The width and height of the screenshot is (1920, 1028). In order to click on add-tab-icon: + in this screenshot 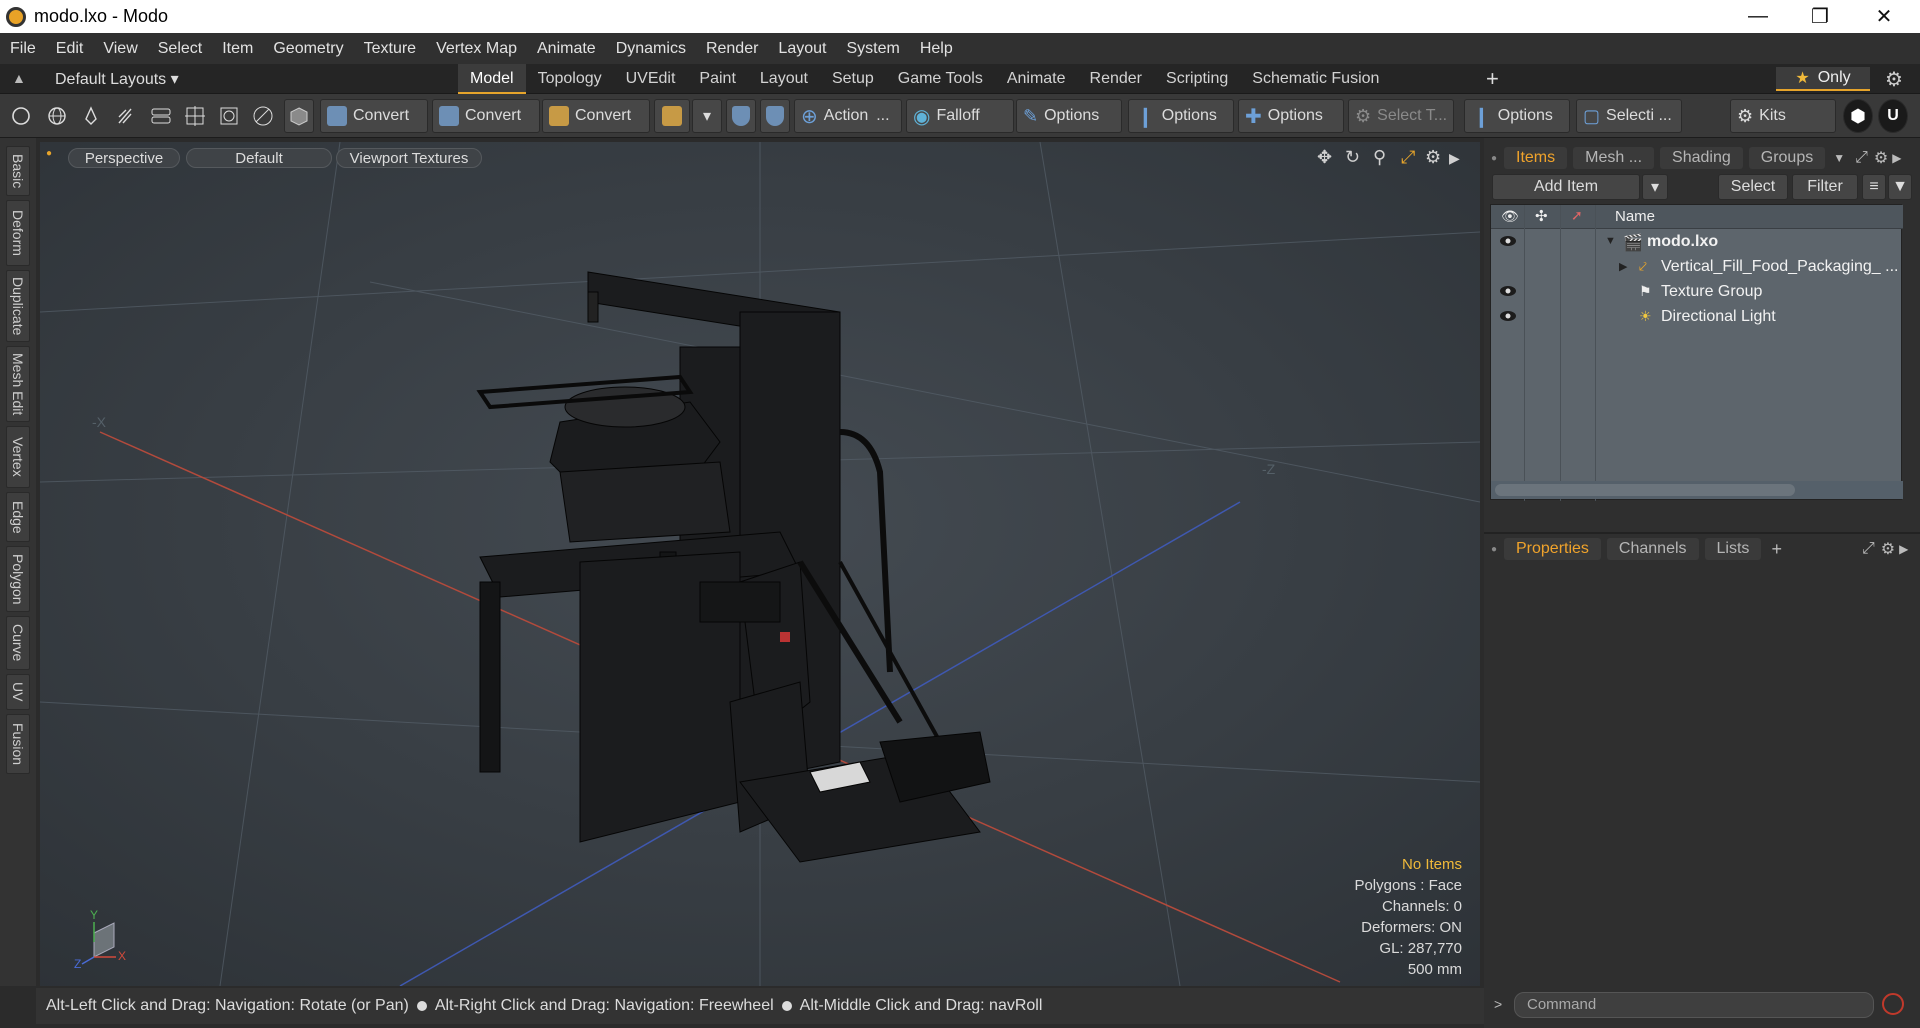, I will do `click(1492, 79)`.